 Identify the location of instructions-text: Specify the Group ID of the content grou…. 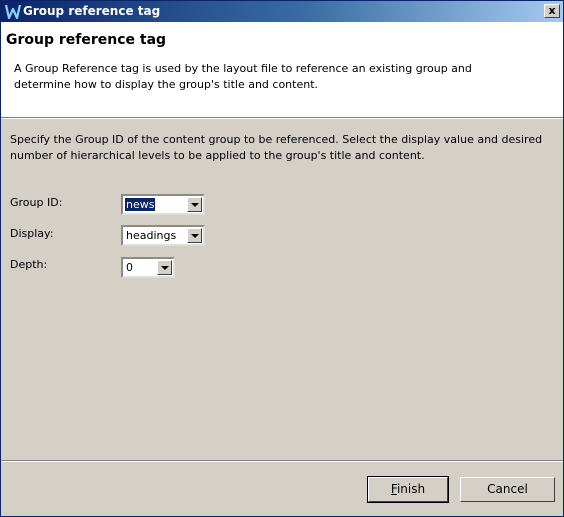
(276, 147).